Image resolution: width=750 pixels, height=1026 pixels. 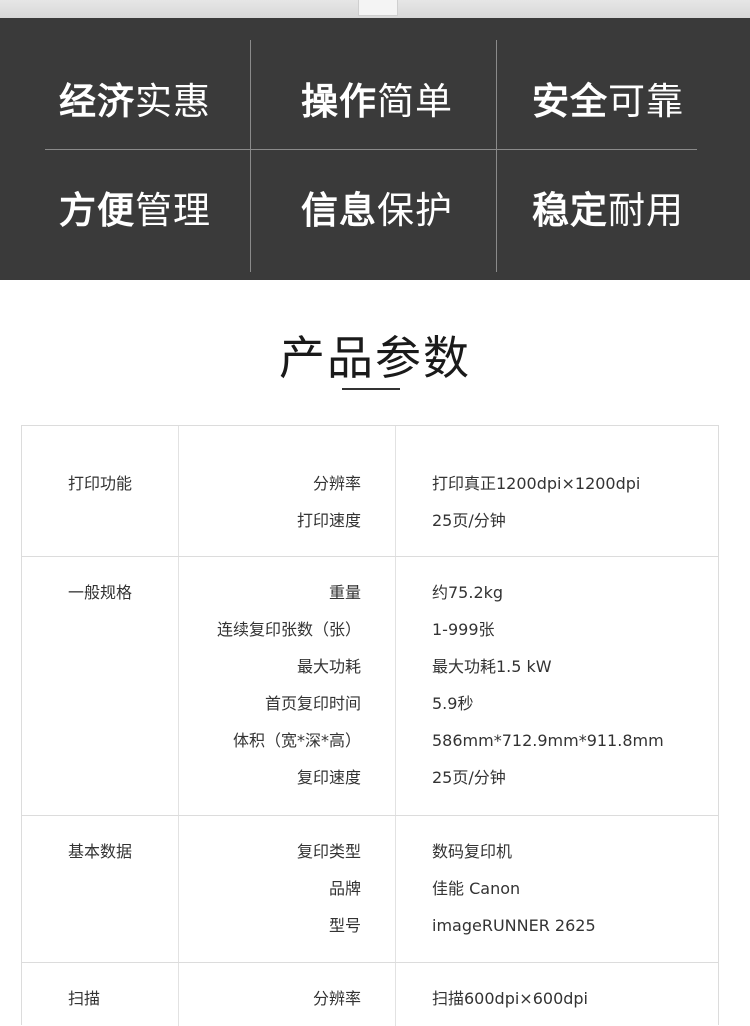 I want to click on feature-easy-management: 方便 管理, so click(x=135, y=210).